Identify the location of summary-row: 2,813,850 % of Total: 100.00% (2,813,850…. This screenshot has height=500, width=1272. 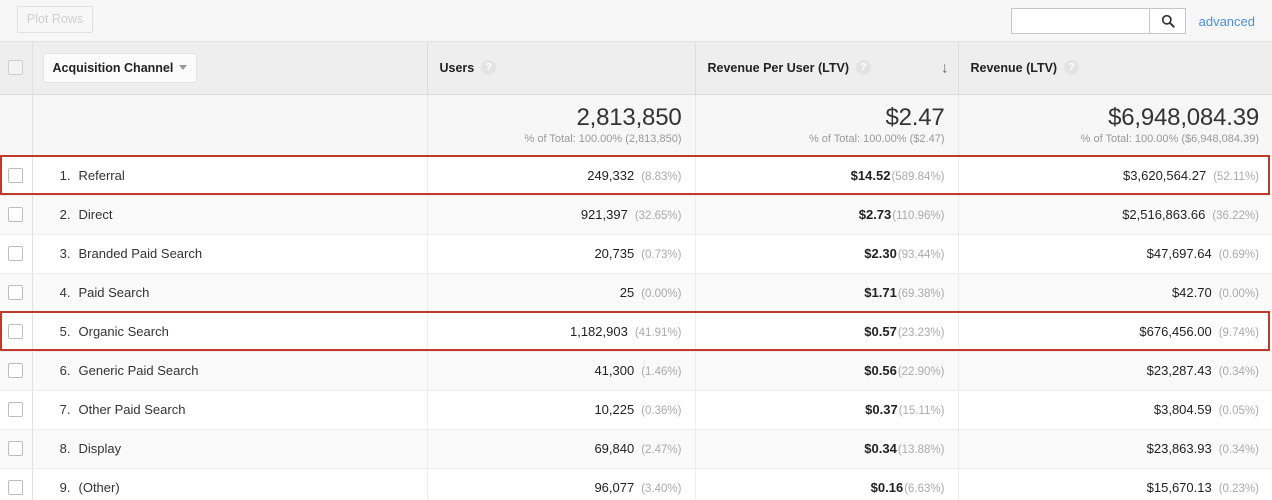
(636, 125).